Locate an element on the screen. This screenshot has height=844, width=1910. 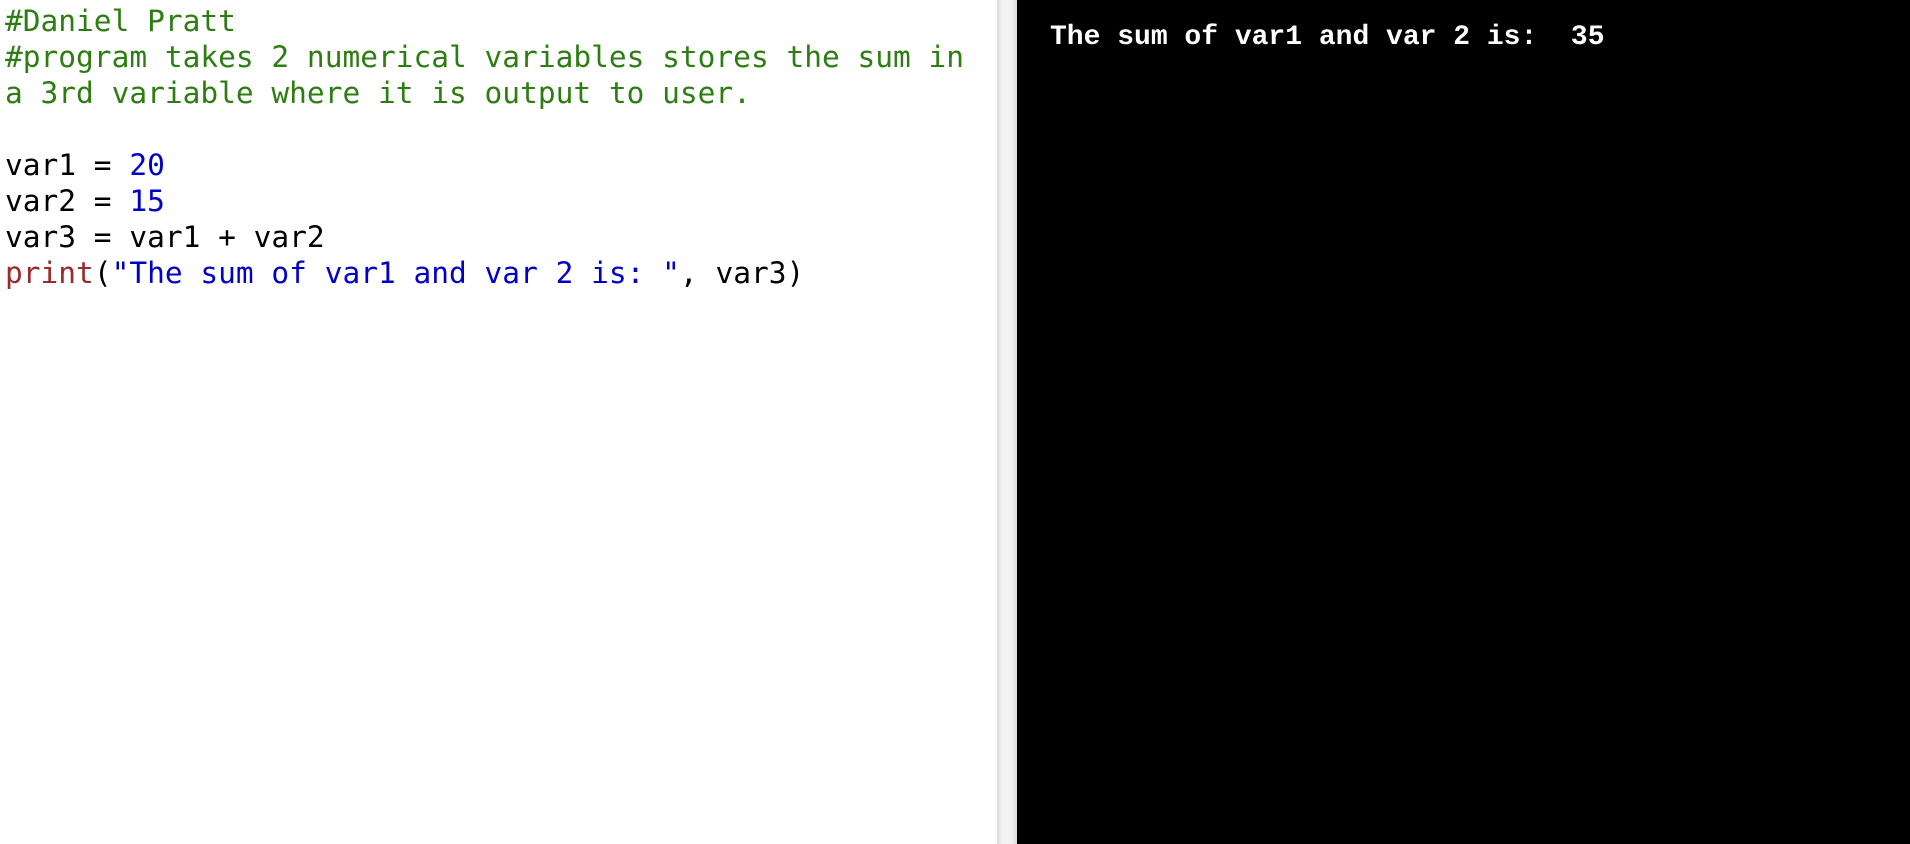
code-line: var2 = 15 is located at coordinates (484, 201).